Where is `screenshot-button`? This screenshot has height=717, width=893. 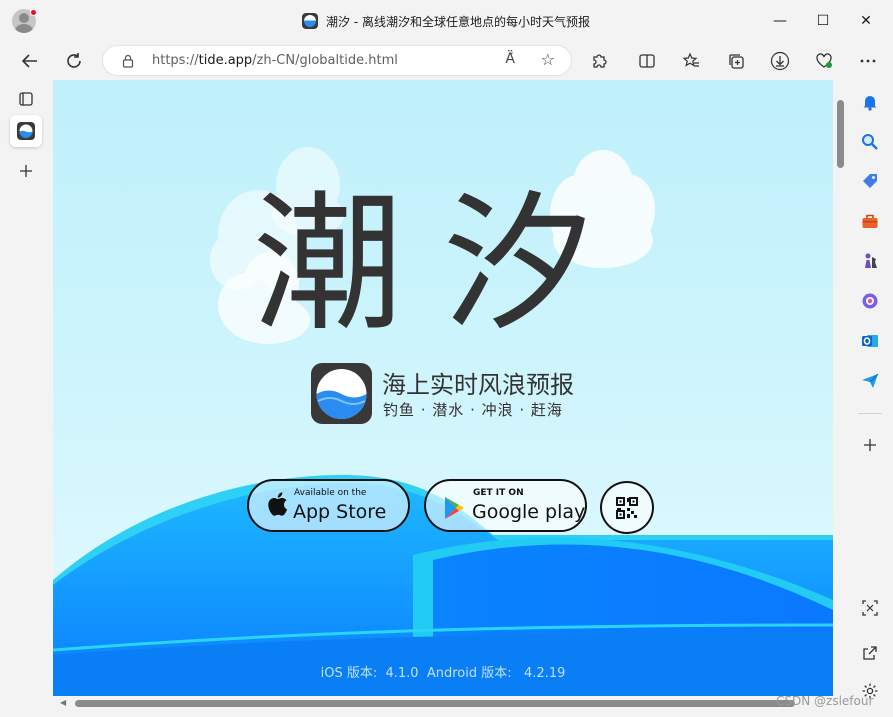 screenshot-button is located at coordinates (870, 608).